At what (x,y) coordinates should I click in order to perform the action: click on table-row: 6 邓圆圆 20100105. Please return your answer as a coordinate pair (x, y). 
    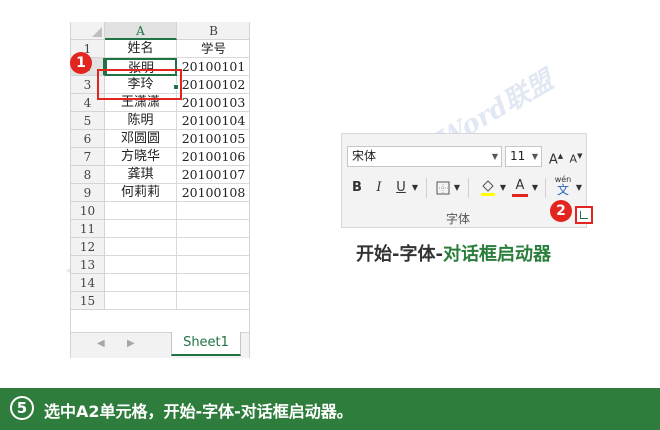
    Looking at the image, I should click on (160, 139).